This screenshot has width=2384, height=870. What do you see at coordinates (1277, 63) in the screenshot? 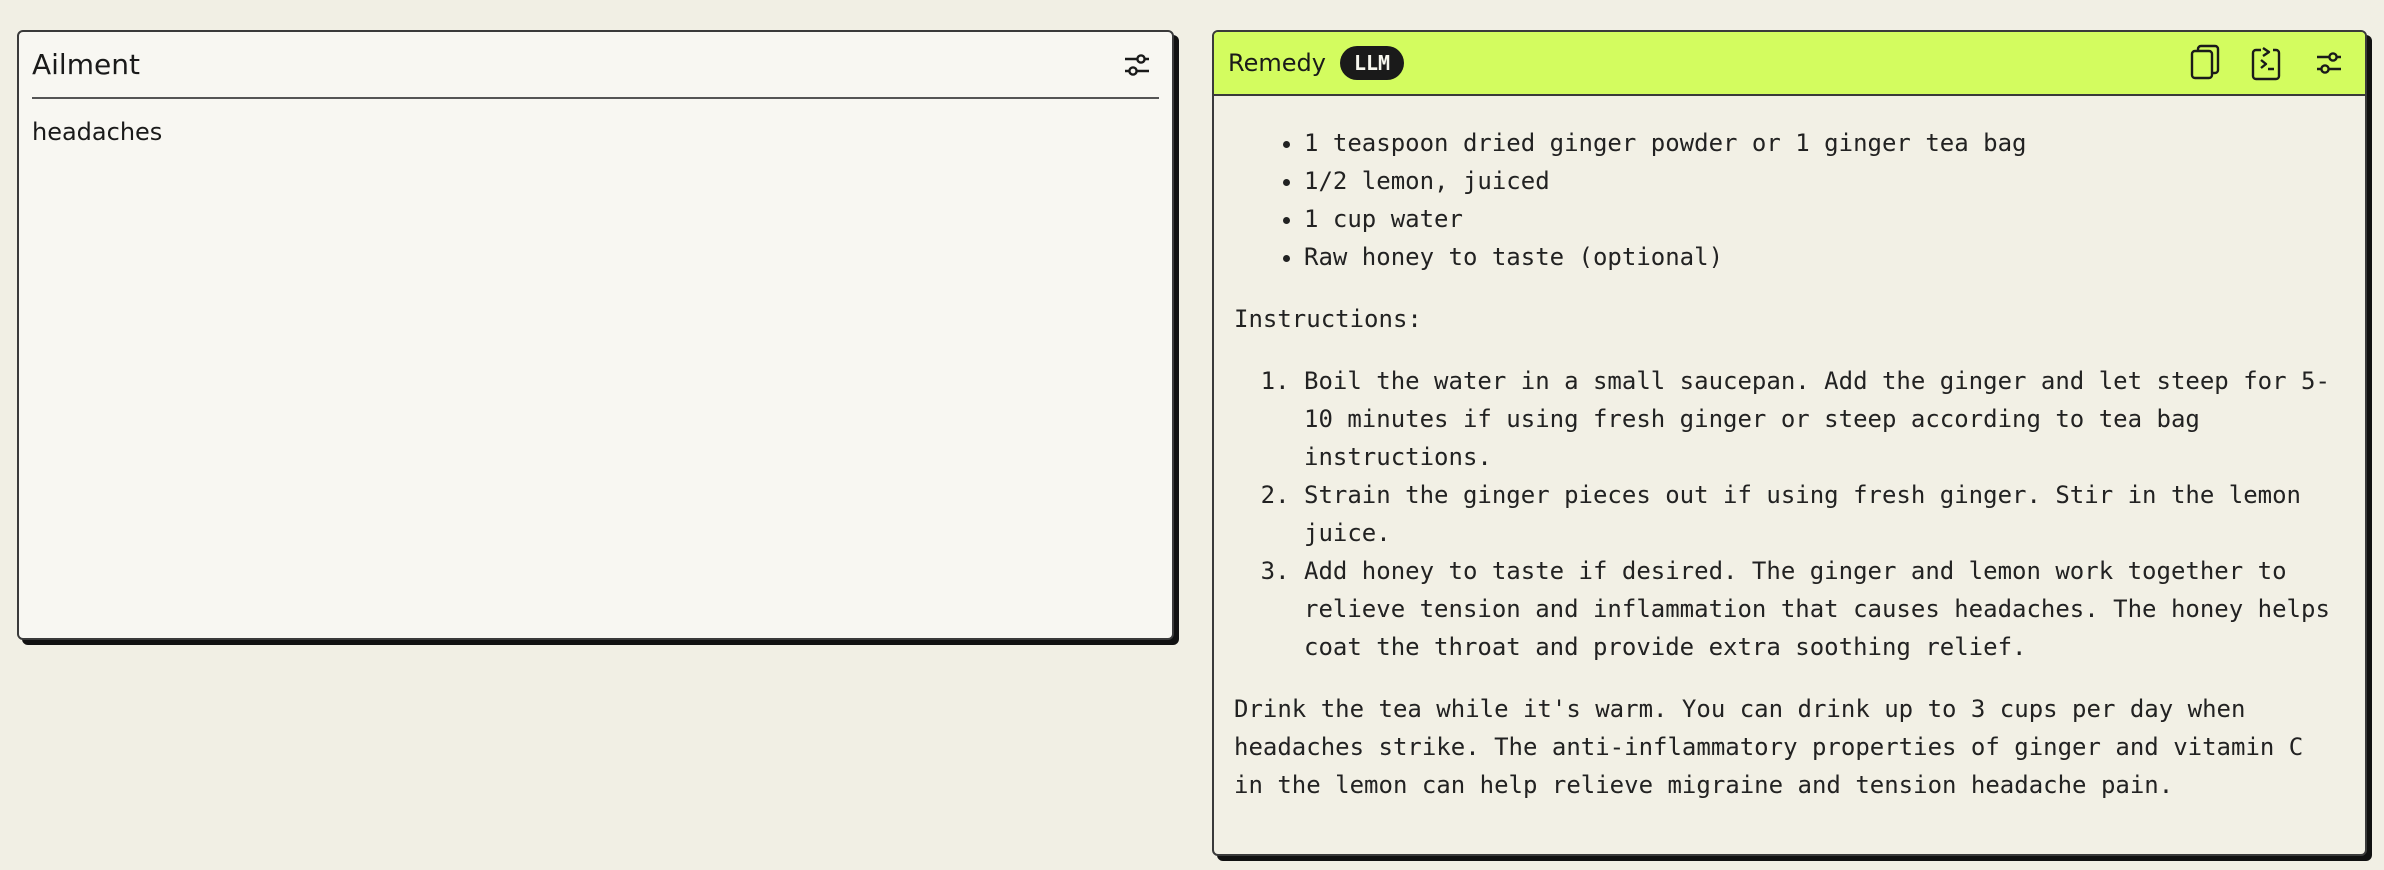
I see `remedy-title: Remedy` at bounding box center [1277, 63].